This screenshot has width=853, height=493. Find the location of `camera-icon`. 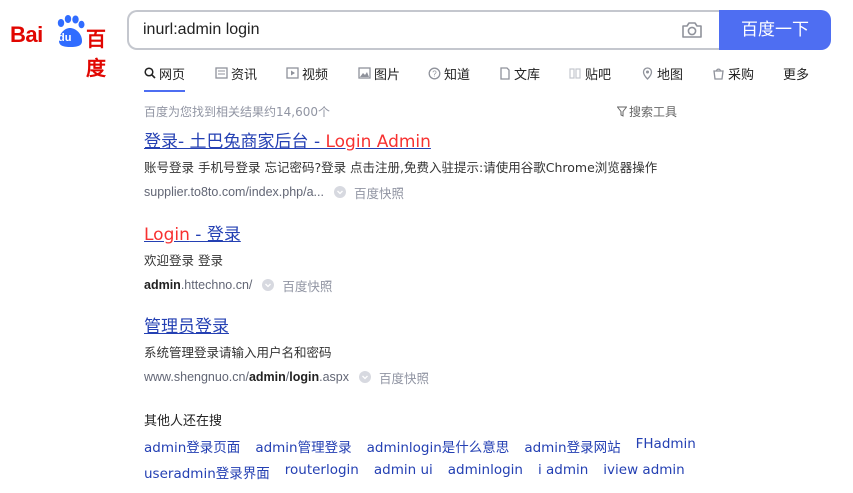

camera-icon is located at coordinates (692, 30).